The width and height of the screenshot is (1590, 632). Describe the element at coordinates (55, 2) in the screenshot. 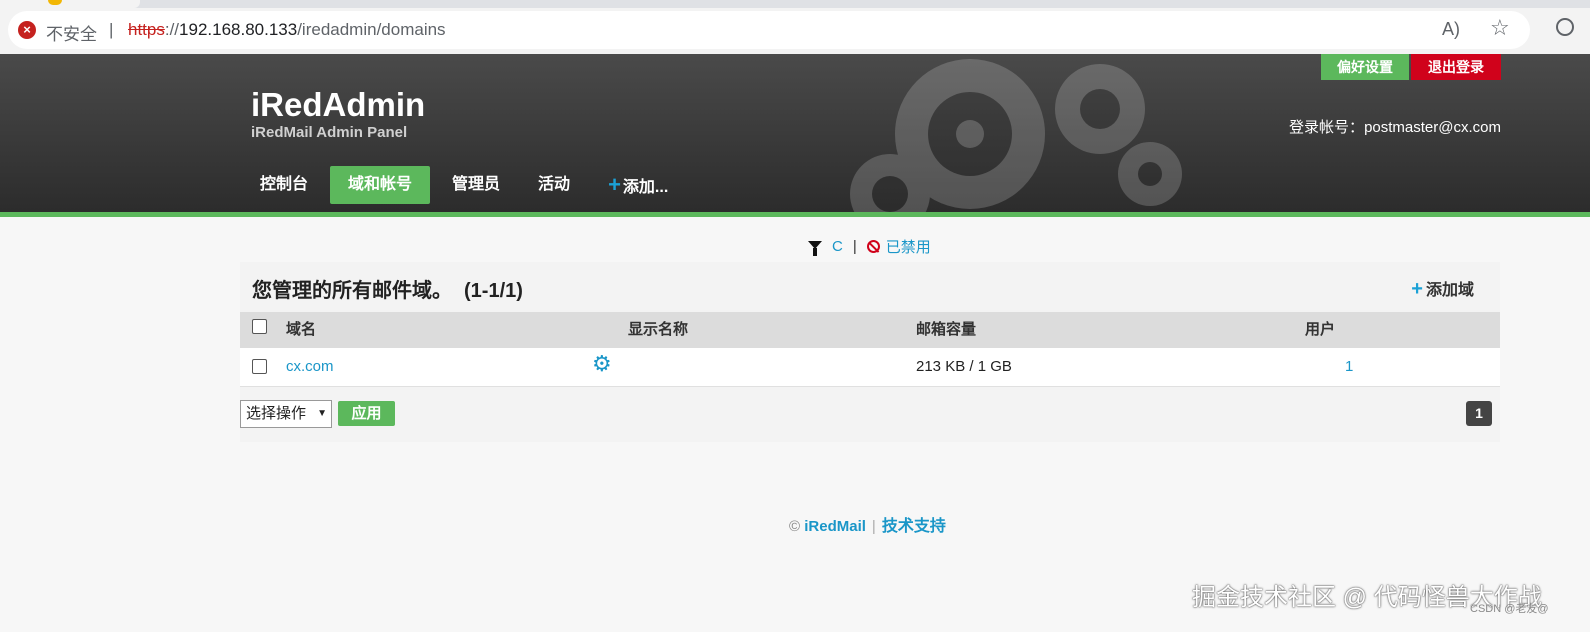

I see `tab-favicon` at that location.